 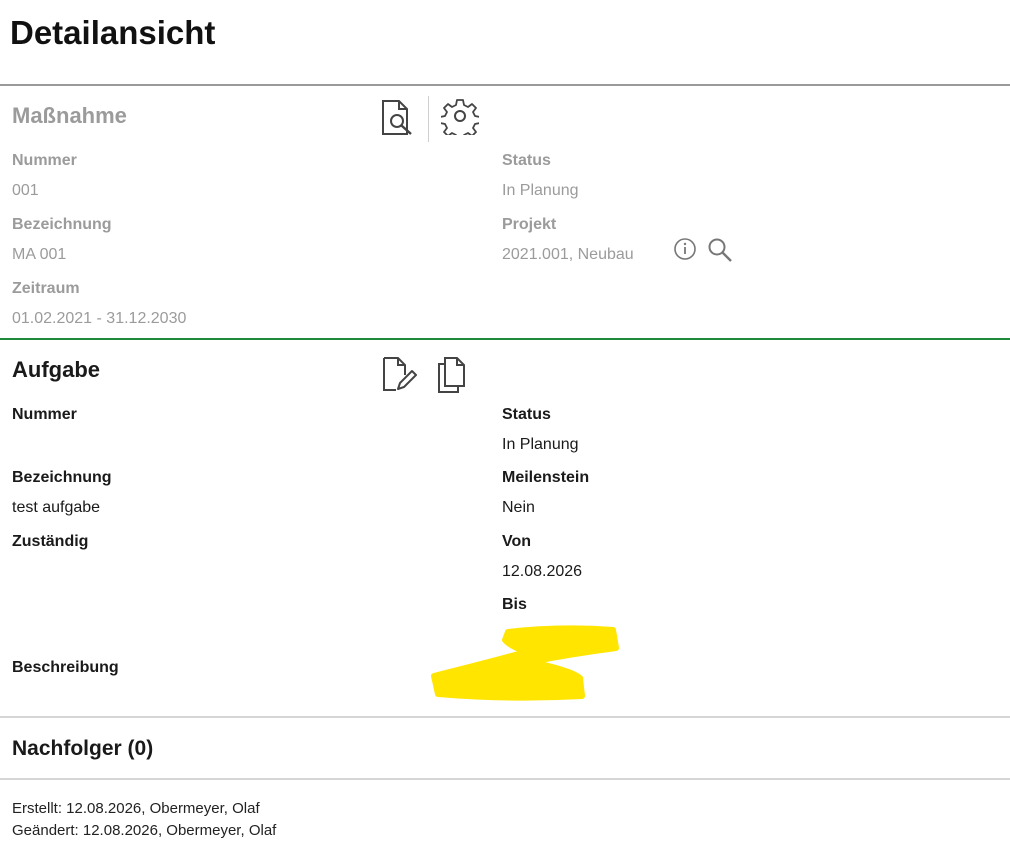 I want to click on label-aufgabe-von: Von, so click(x=517, y=541).